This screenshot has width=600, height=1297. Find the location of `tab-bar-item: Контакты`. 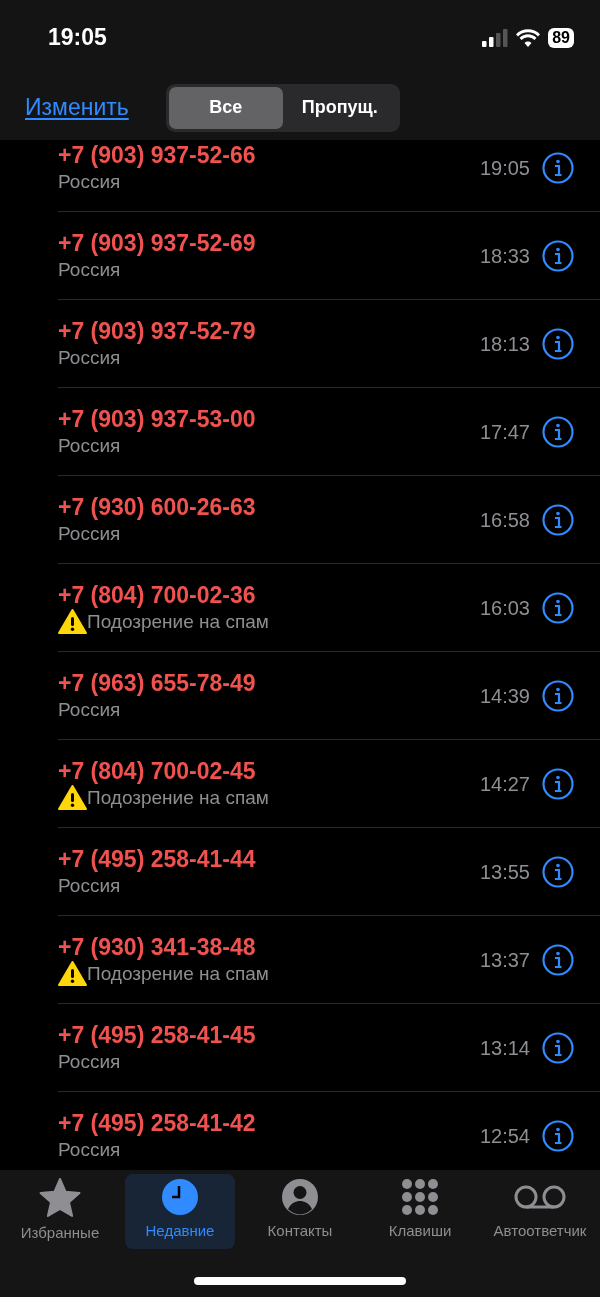

tab-bar-item: Контакты is located at coordinates (300, 1211).